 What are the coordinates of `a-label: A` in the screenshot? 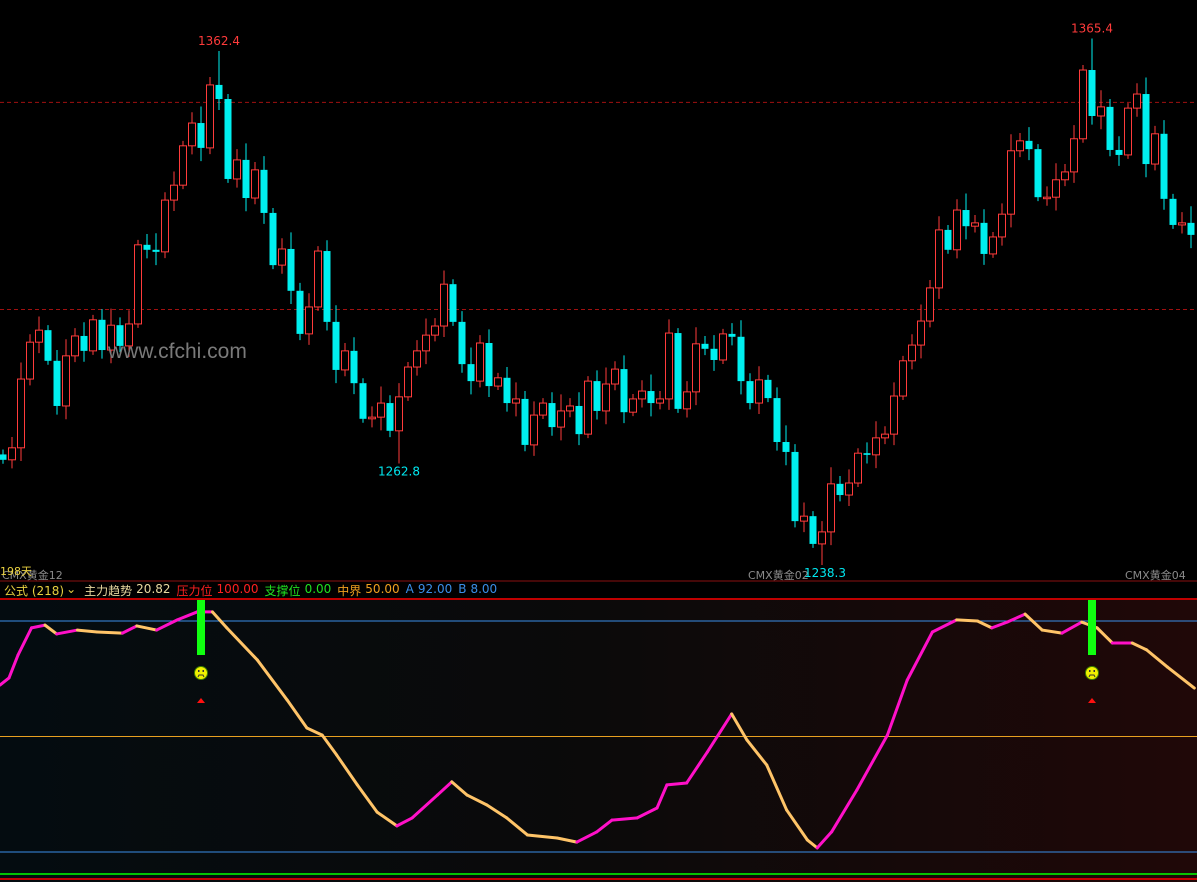 It's located at (409, 589).